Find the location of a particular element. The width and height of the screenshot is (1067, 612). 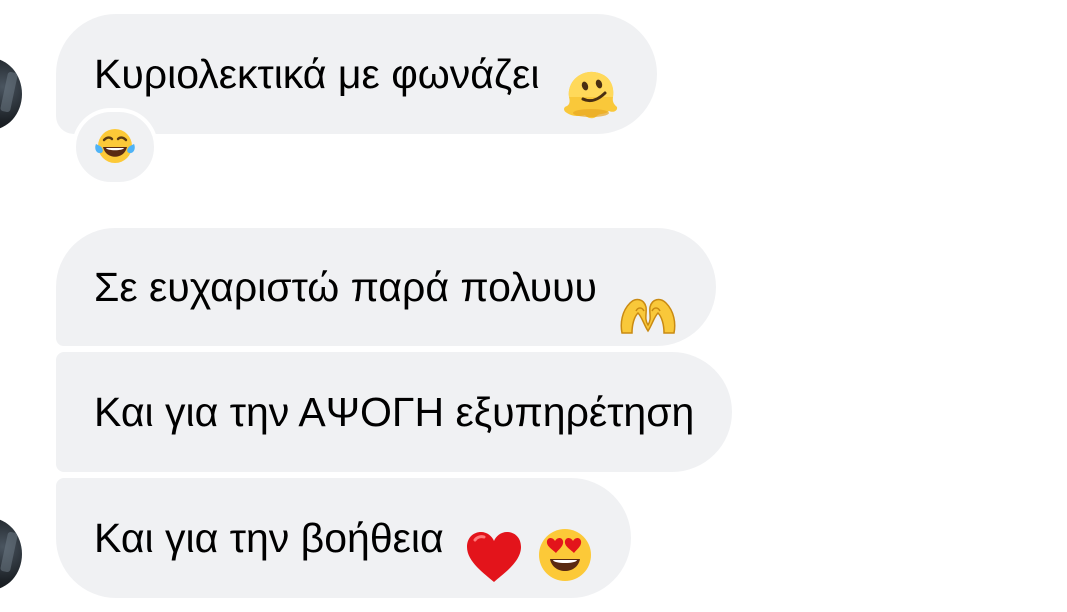

face-with-tears-of-joy-icon is located at coordinates (115, 146).